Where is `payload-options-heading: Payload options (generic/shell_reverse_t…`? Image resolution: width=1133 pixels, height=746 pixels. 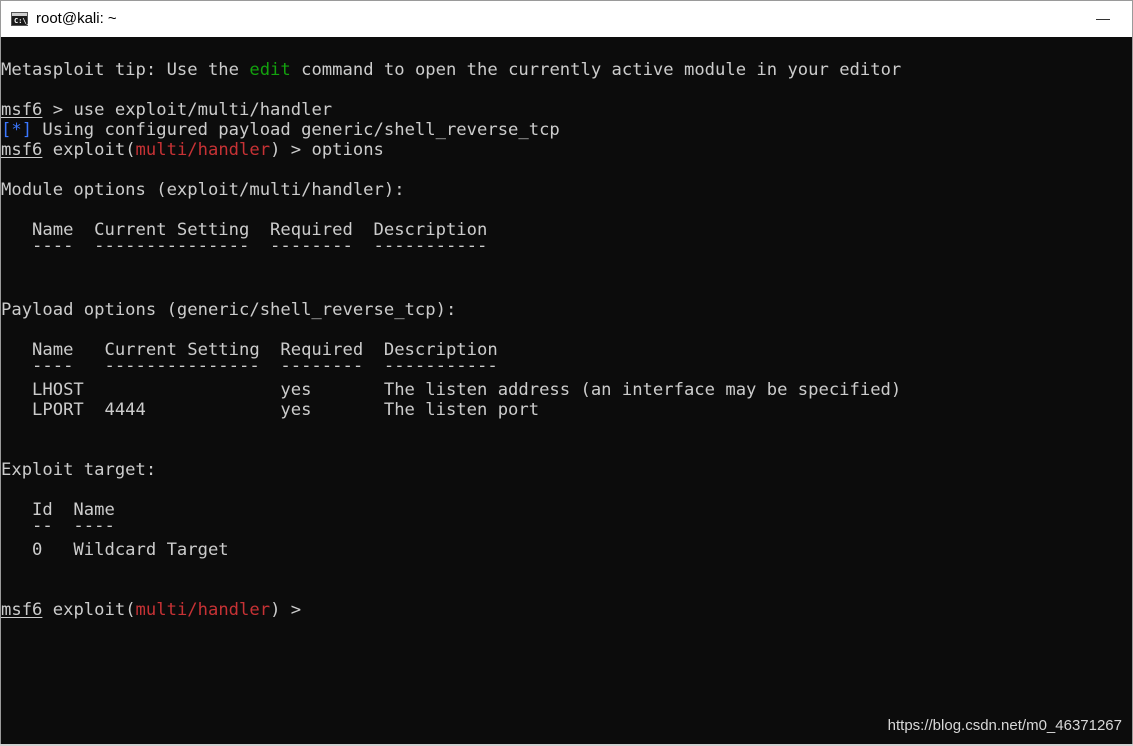 payload-options-heading: Payload options (generic/shell_reverse_t… is located at coordinates (229, 310).